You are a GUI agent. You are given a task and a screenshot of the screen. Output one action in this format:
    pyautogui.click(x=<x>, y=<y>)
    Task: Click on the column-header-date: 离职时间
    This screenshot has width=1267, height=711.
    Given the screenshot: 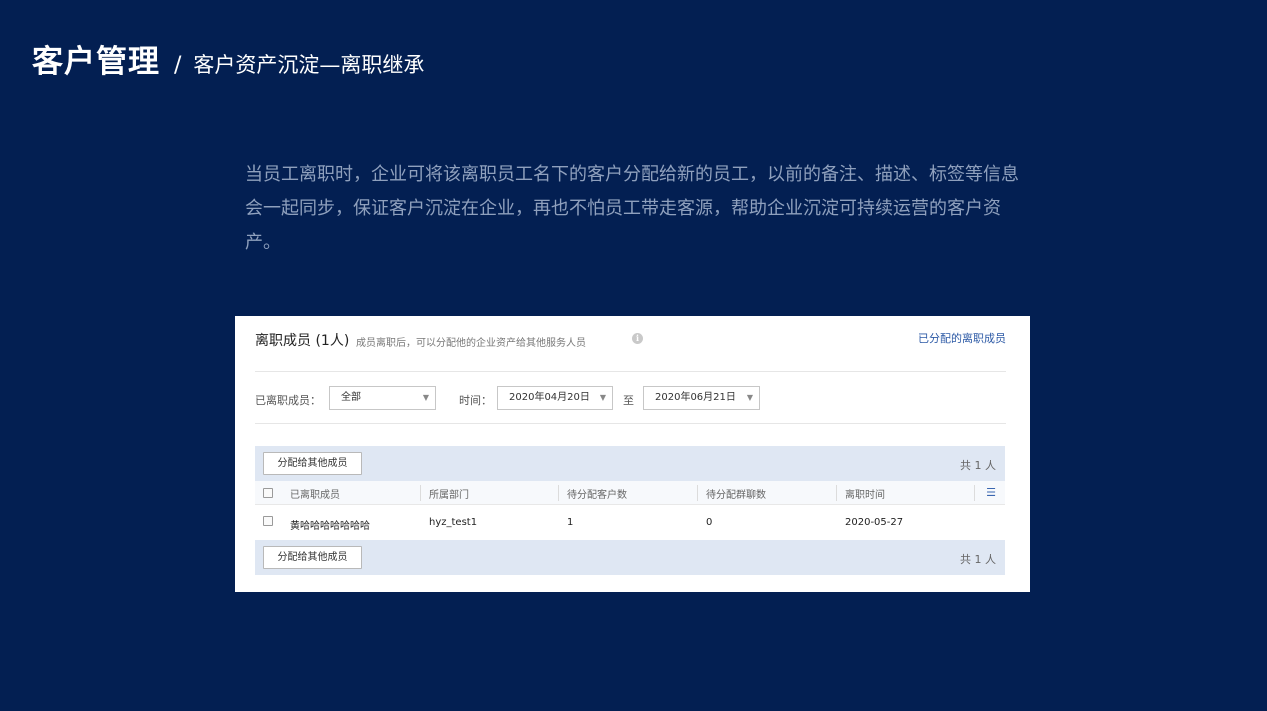 What is the action you would take?
    pyautogui.click(x=865, y=495)
    